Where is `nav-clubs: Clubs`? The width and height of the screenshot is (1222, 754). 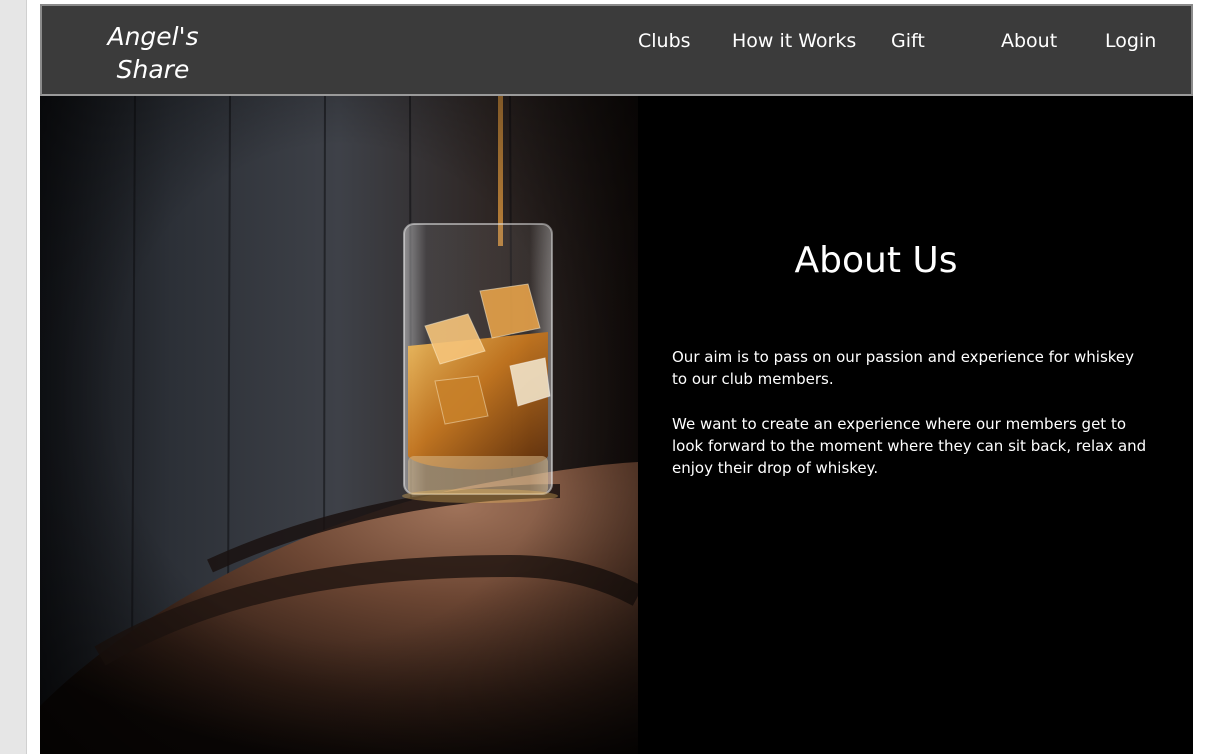 nav-clubs: Clubs is located at coordinates (664, 41).